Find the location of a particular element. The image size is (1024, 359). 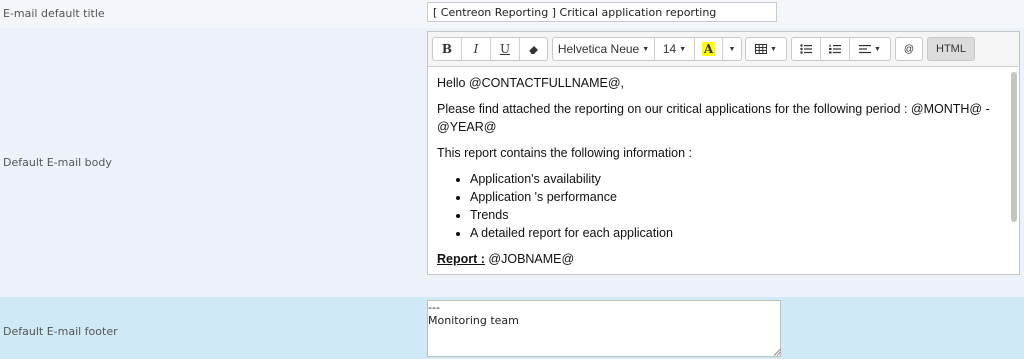

font-color-button: A is located at coordinates (709, 49).